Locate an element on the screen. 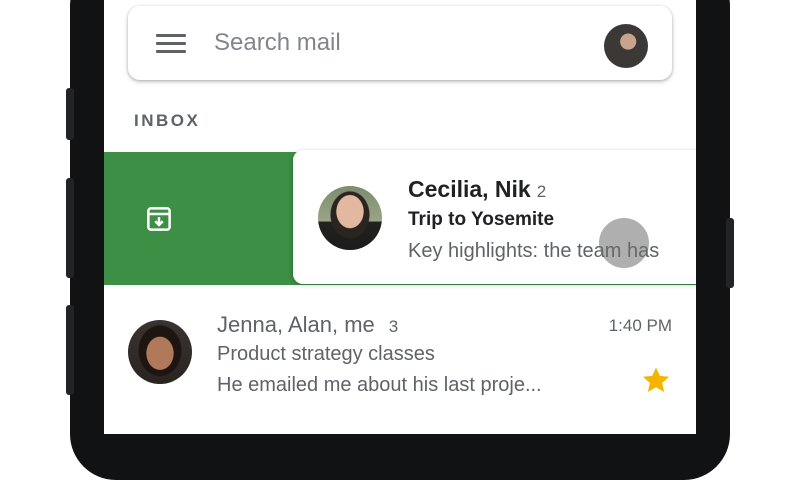 This screenshot has width=800, height=480. email-sender: Jenna, Alan, me 3 is located at coordinates (307, 325).